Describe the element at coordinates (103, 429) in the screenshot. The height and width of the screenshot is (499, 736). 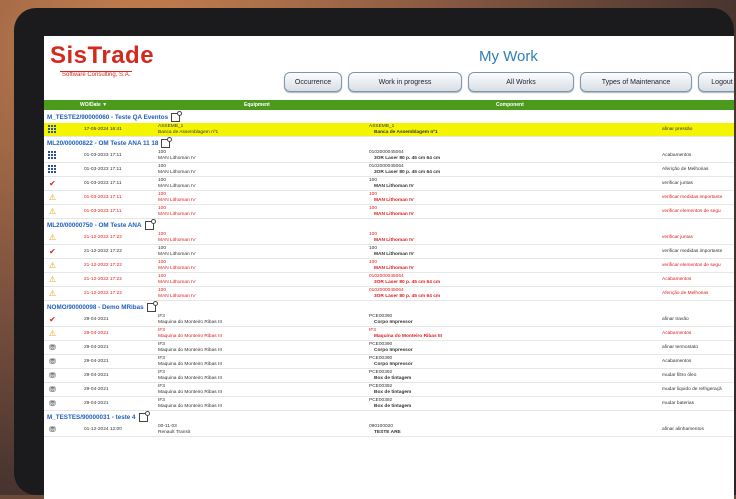
I see `row-date: 01-12-2024 12:00` at that location.